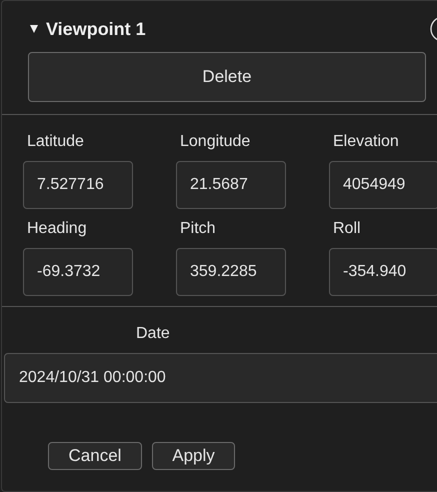 Image resolution: width=437 pixels, height=492 pixels. What do you see at coordinates (96, 29) in the screenshot?
I see `section-title: Viewpoint 1` at bounding box center [96, 29].